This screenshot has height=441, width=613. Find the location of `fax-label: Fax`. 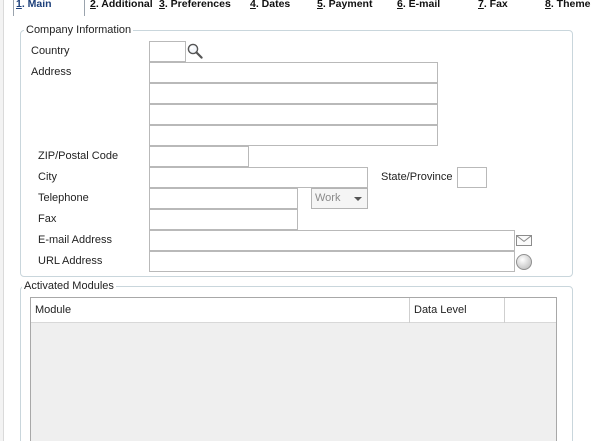

fax-label: Fax is located at coordinates (47, 219).